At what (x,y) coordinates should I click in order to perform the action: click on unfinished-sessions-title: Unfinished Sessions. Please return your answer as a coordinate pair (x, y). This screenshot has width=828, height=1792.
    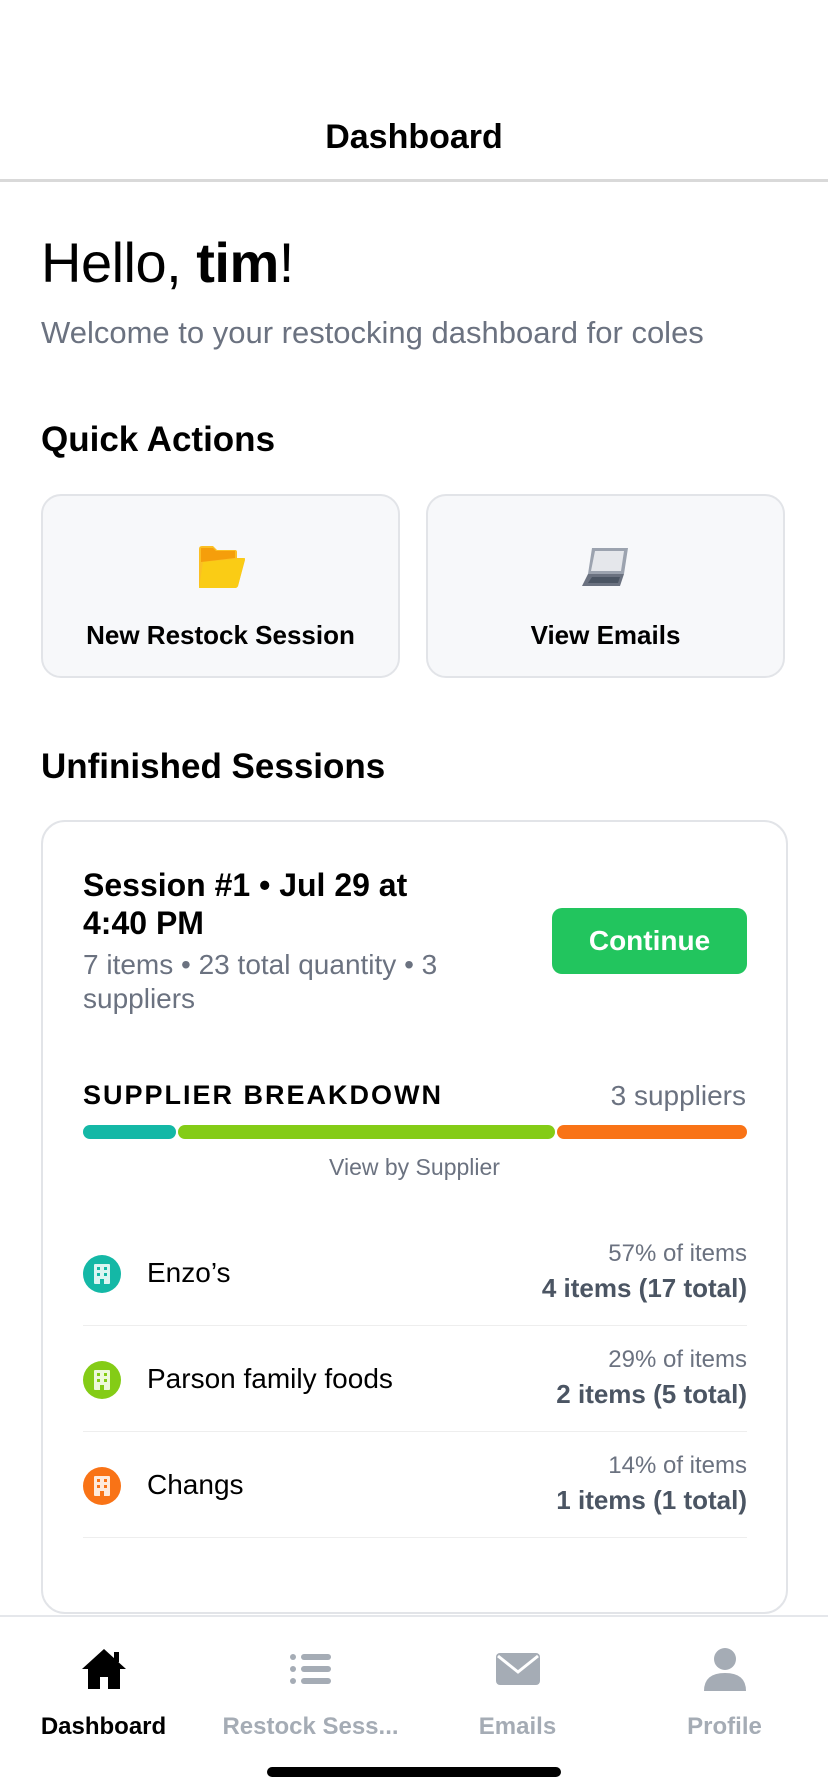
    Looking at the image, I should click on (213, 766).